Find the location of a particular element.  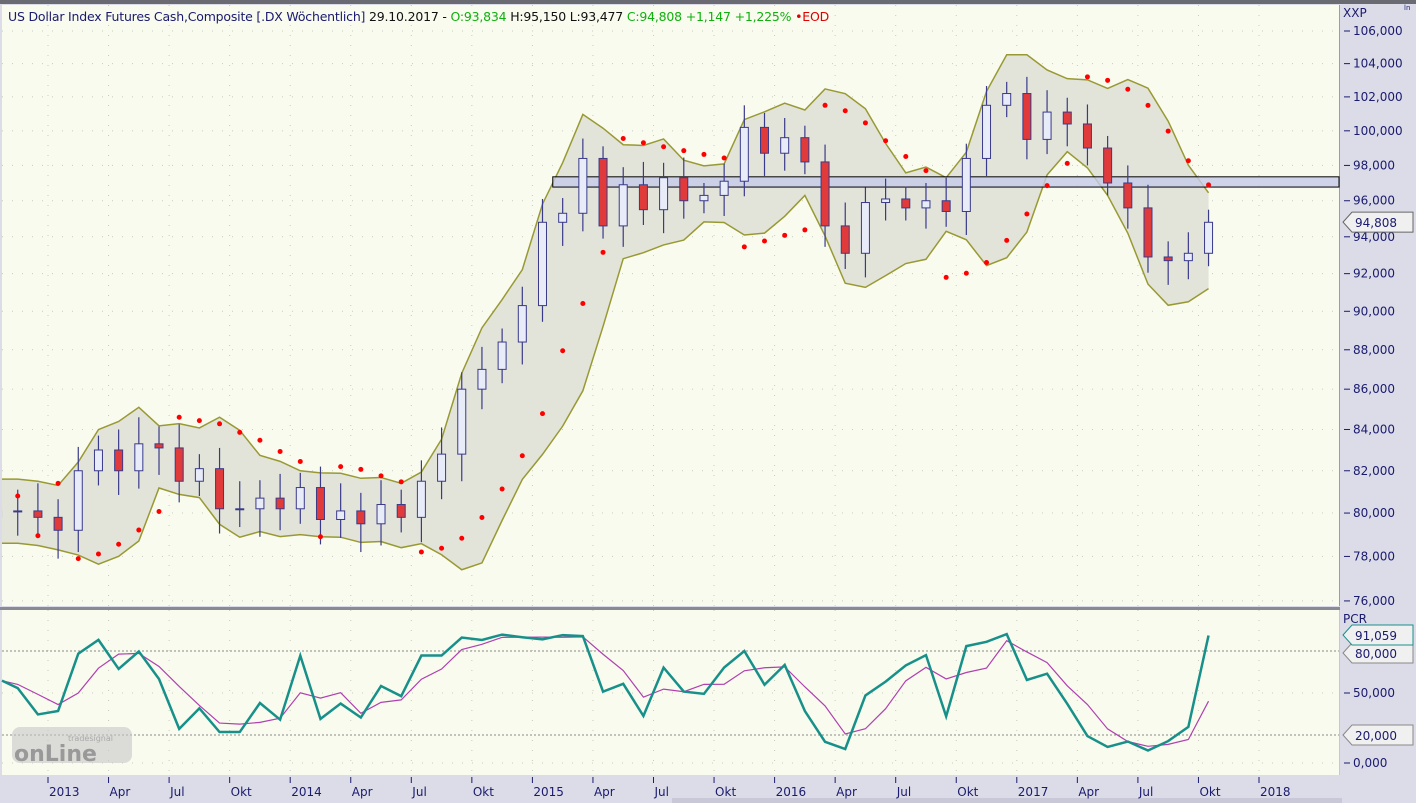

price-tick-label: 76,000 is located at coordinates (1374, 601).